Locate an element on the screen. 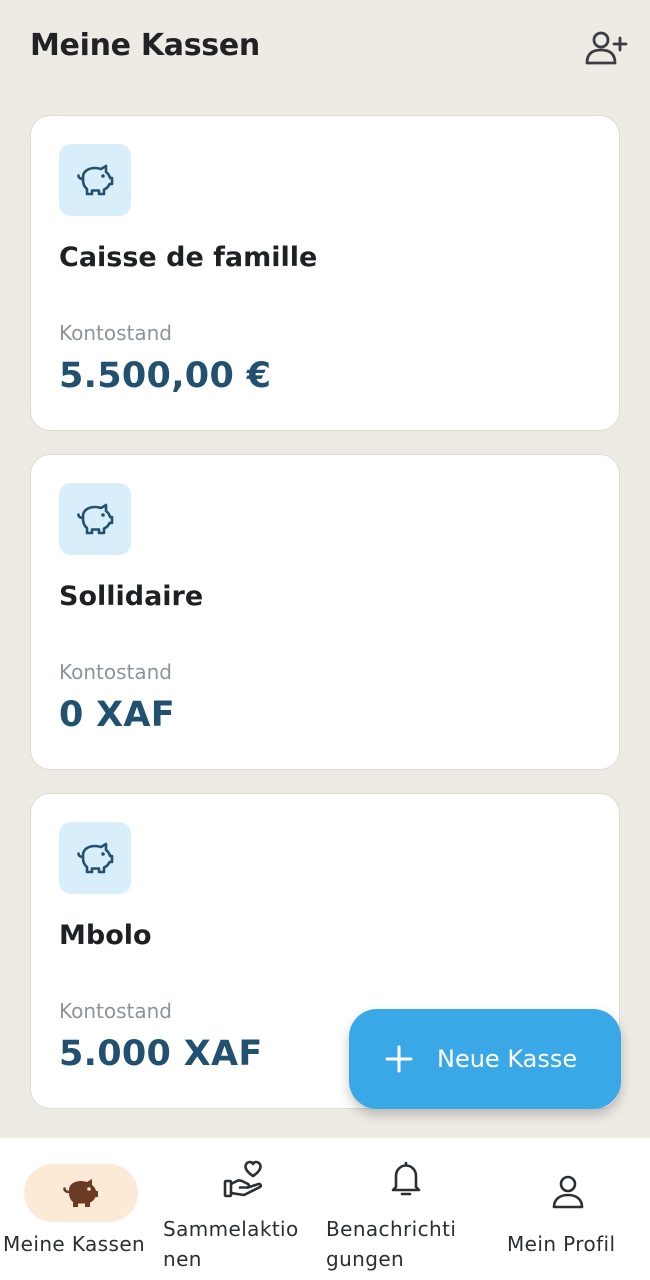 The height and width of the screenshot is (1280, 650). person-add-icon is located at coordinates (606, 48).